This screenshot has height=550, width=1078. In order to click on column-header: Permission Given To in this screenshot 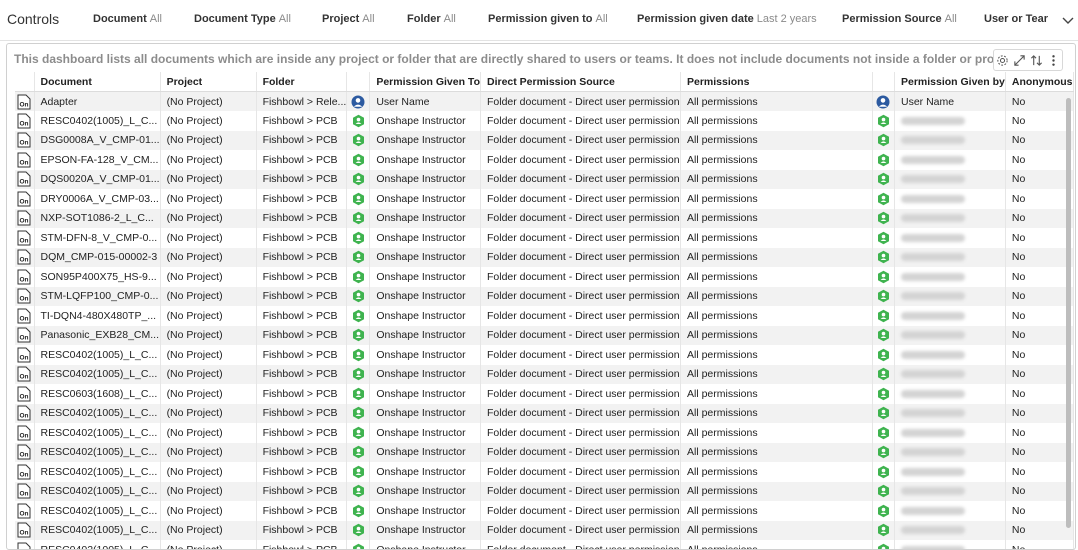, I will do `click(425, 82)`.